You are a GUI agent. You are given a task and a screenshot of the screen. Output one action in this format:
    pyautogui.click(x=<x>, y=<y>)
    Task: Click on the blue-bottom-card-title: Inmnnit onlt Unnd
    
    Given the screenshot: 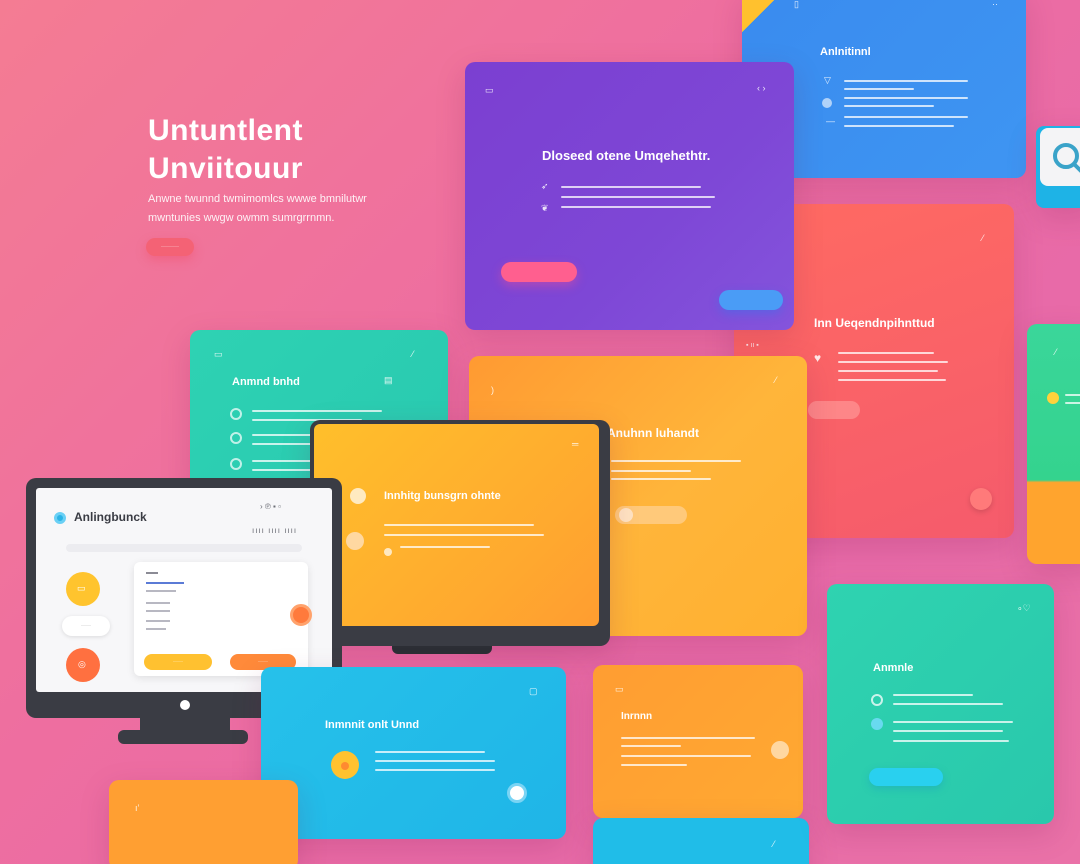 What is the action you would take?
    pyautogui.click(x=372, y=725)
    